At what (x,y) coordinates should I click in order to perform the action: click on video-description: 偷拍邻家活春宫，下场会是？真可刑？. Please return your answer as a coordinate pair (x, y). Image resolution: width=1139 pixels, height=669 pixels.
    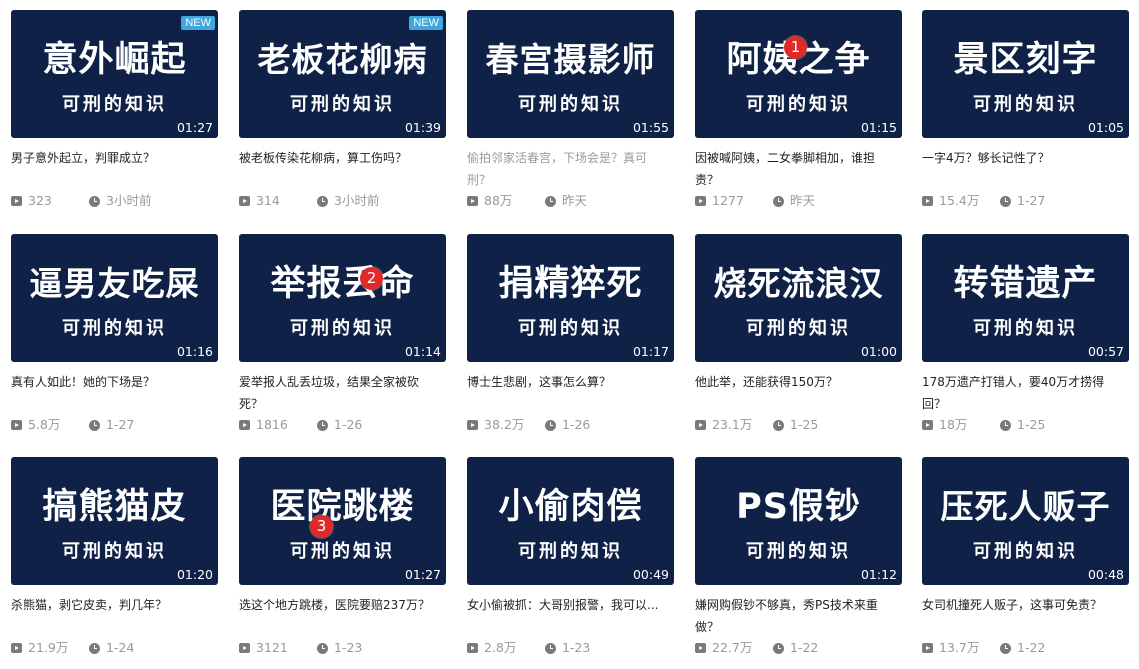
    Looking at the image, I should click on (567, 169).